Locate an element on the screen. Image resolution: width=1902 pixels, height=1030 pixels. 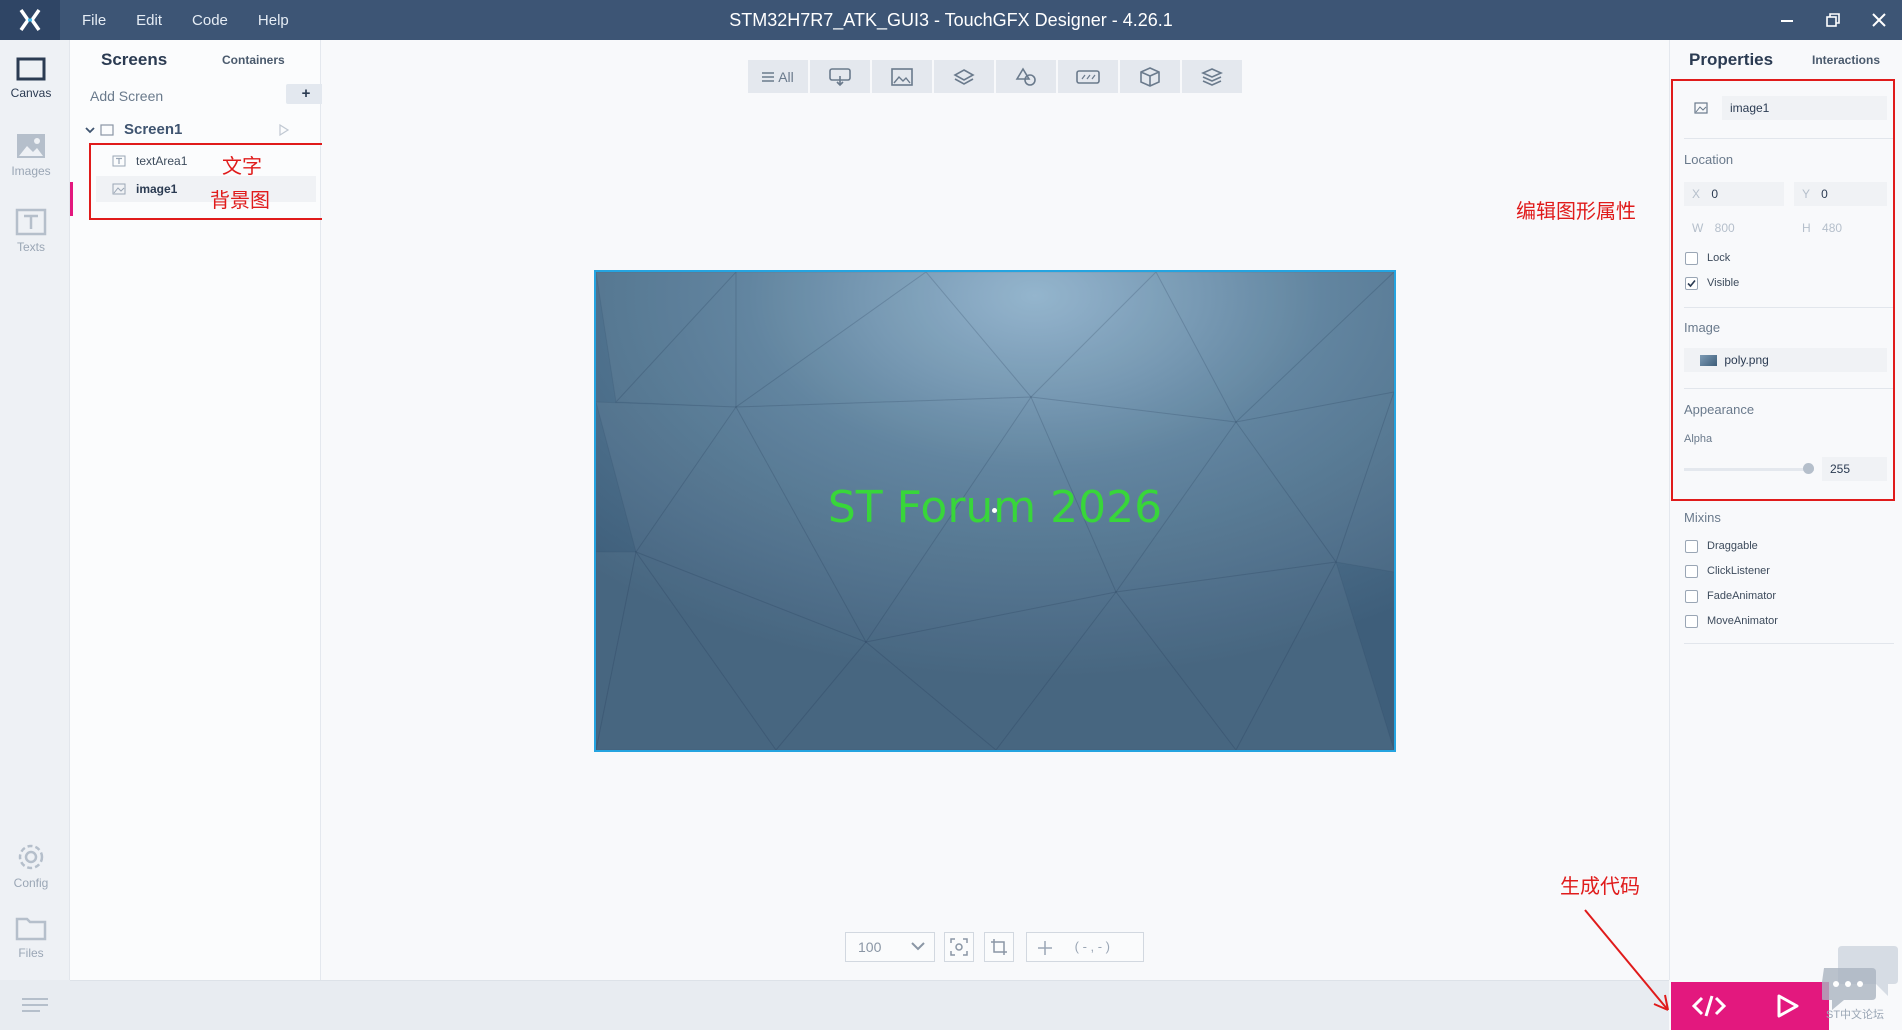
draggable-checkbox is located at coordinates (1691, 546).